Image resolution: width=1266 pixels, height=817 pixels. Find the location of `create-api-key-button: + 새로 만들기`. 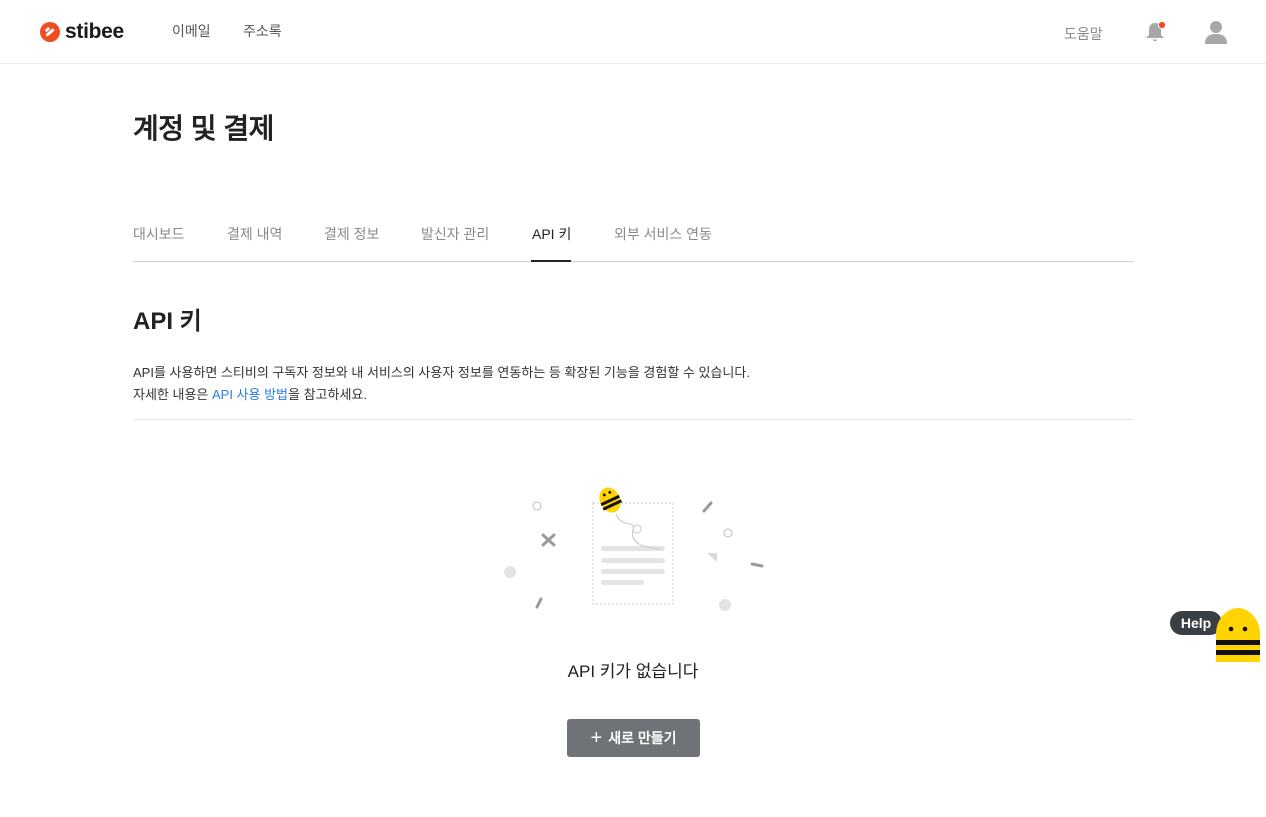

create-api-key-button: + 새로 만들기 is located at coordinates (633, 738).